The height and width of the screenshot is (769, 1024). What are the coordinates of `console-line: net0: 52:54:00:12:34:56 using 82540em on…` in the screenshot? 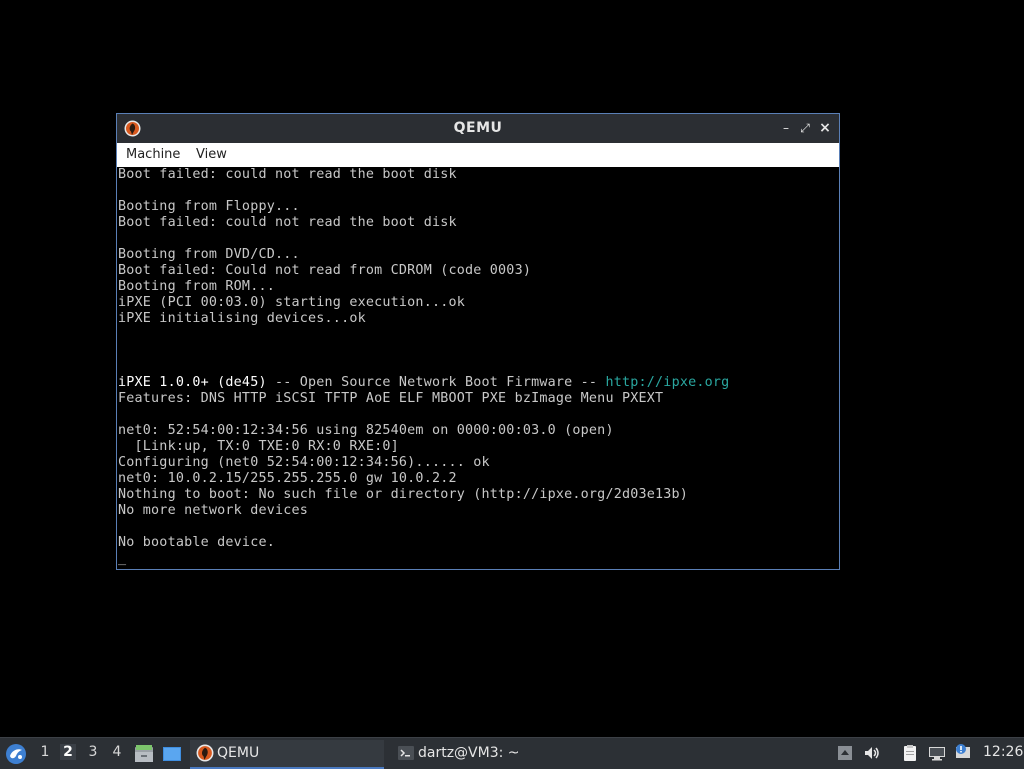 It's located at (366, 430).